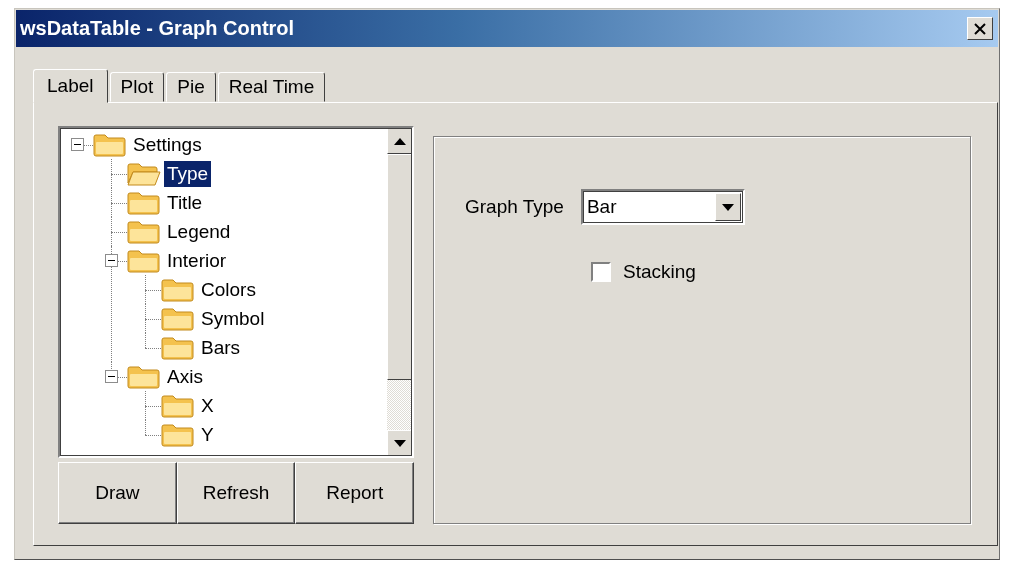  Describe the element at coordinates (167, 144) in the screenshot. I see `tree-item: Settings` at that location.